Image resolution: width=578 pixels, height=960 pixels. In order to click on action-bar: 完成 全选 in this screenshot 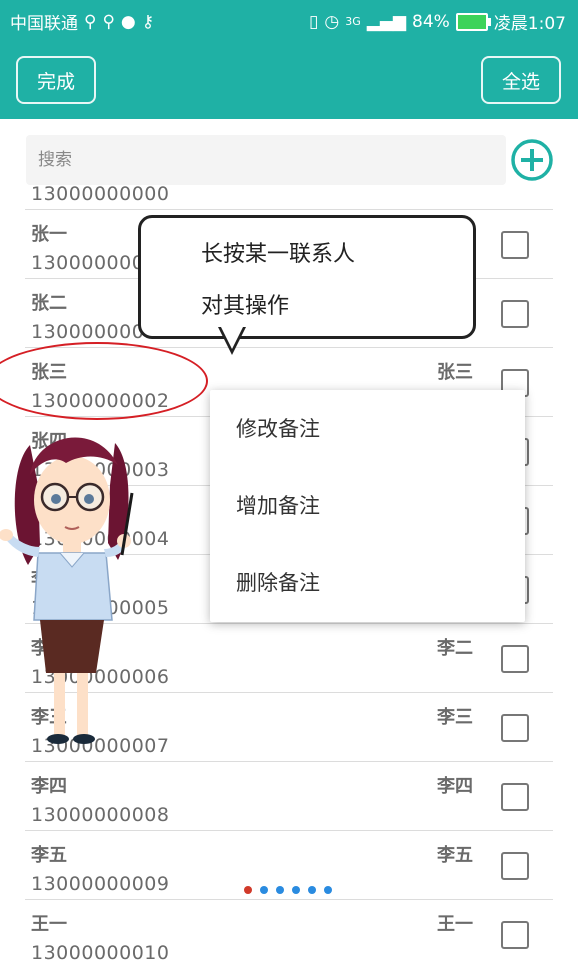, I will do `click(289, 80)`.